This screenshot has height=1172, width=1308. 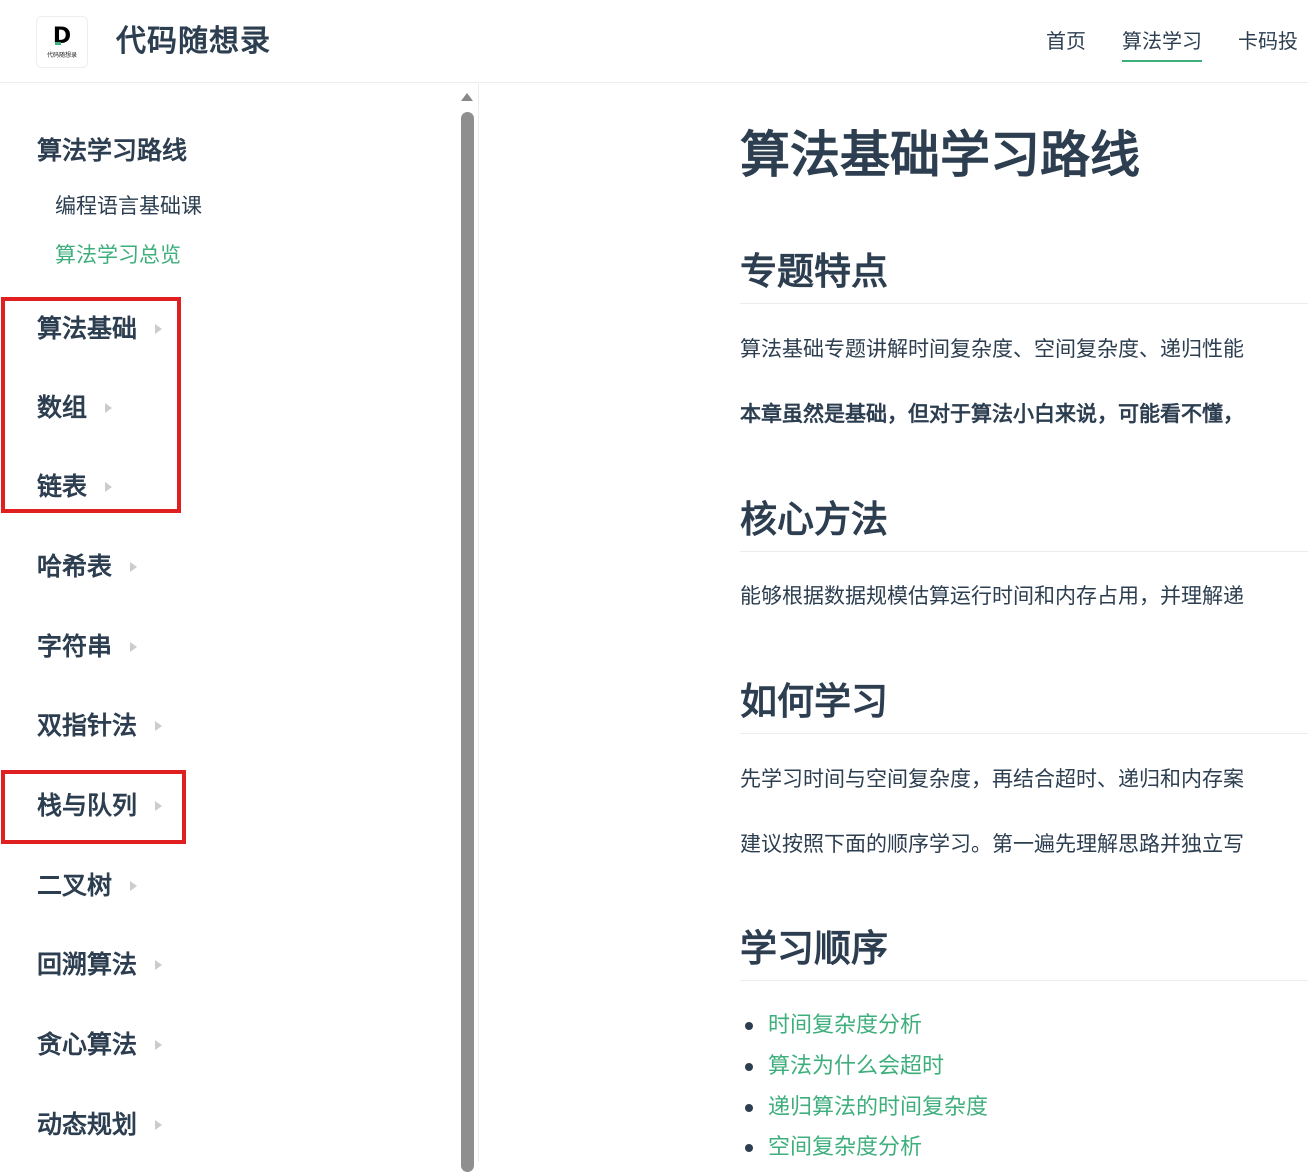 What do you see at coordinates (992, 596) in the screenshot?
I see `method-paragraph: 能够根据数据规模估算运行时间和内存占用，并理解递` at bounding box center [992, 596].